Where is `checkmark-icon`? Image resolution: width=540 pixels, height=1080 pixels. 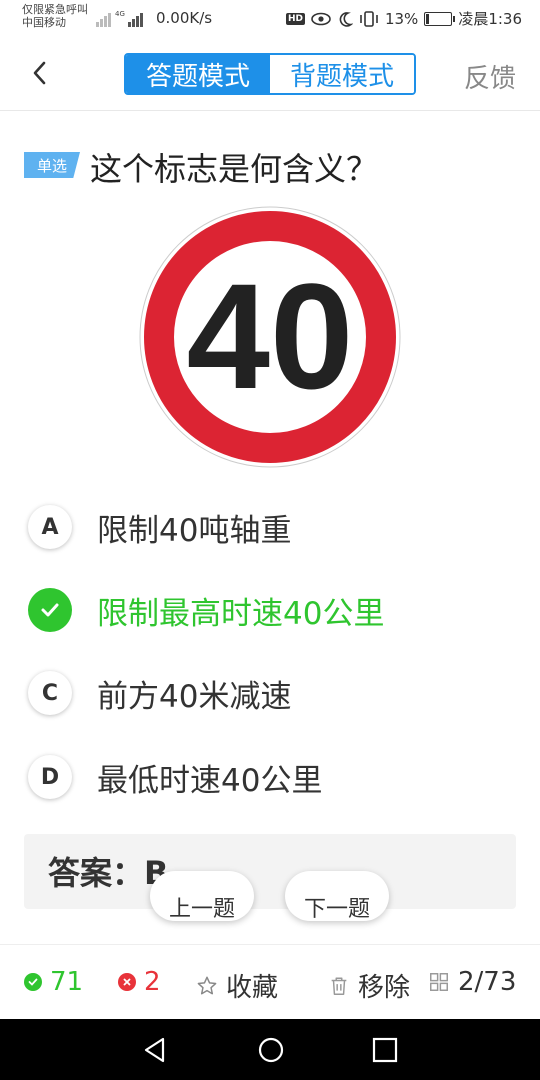 checkmark-icon is located at coordinates (50, 610).